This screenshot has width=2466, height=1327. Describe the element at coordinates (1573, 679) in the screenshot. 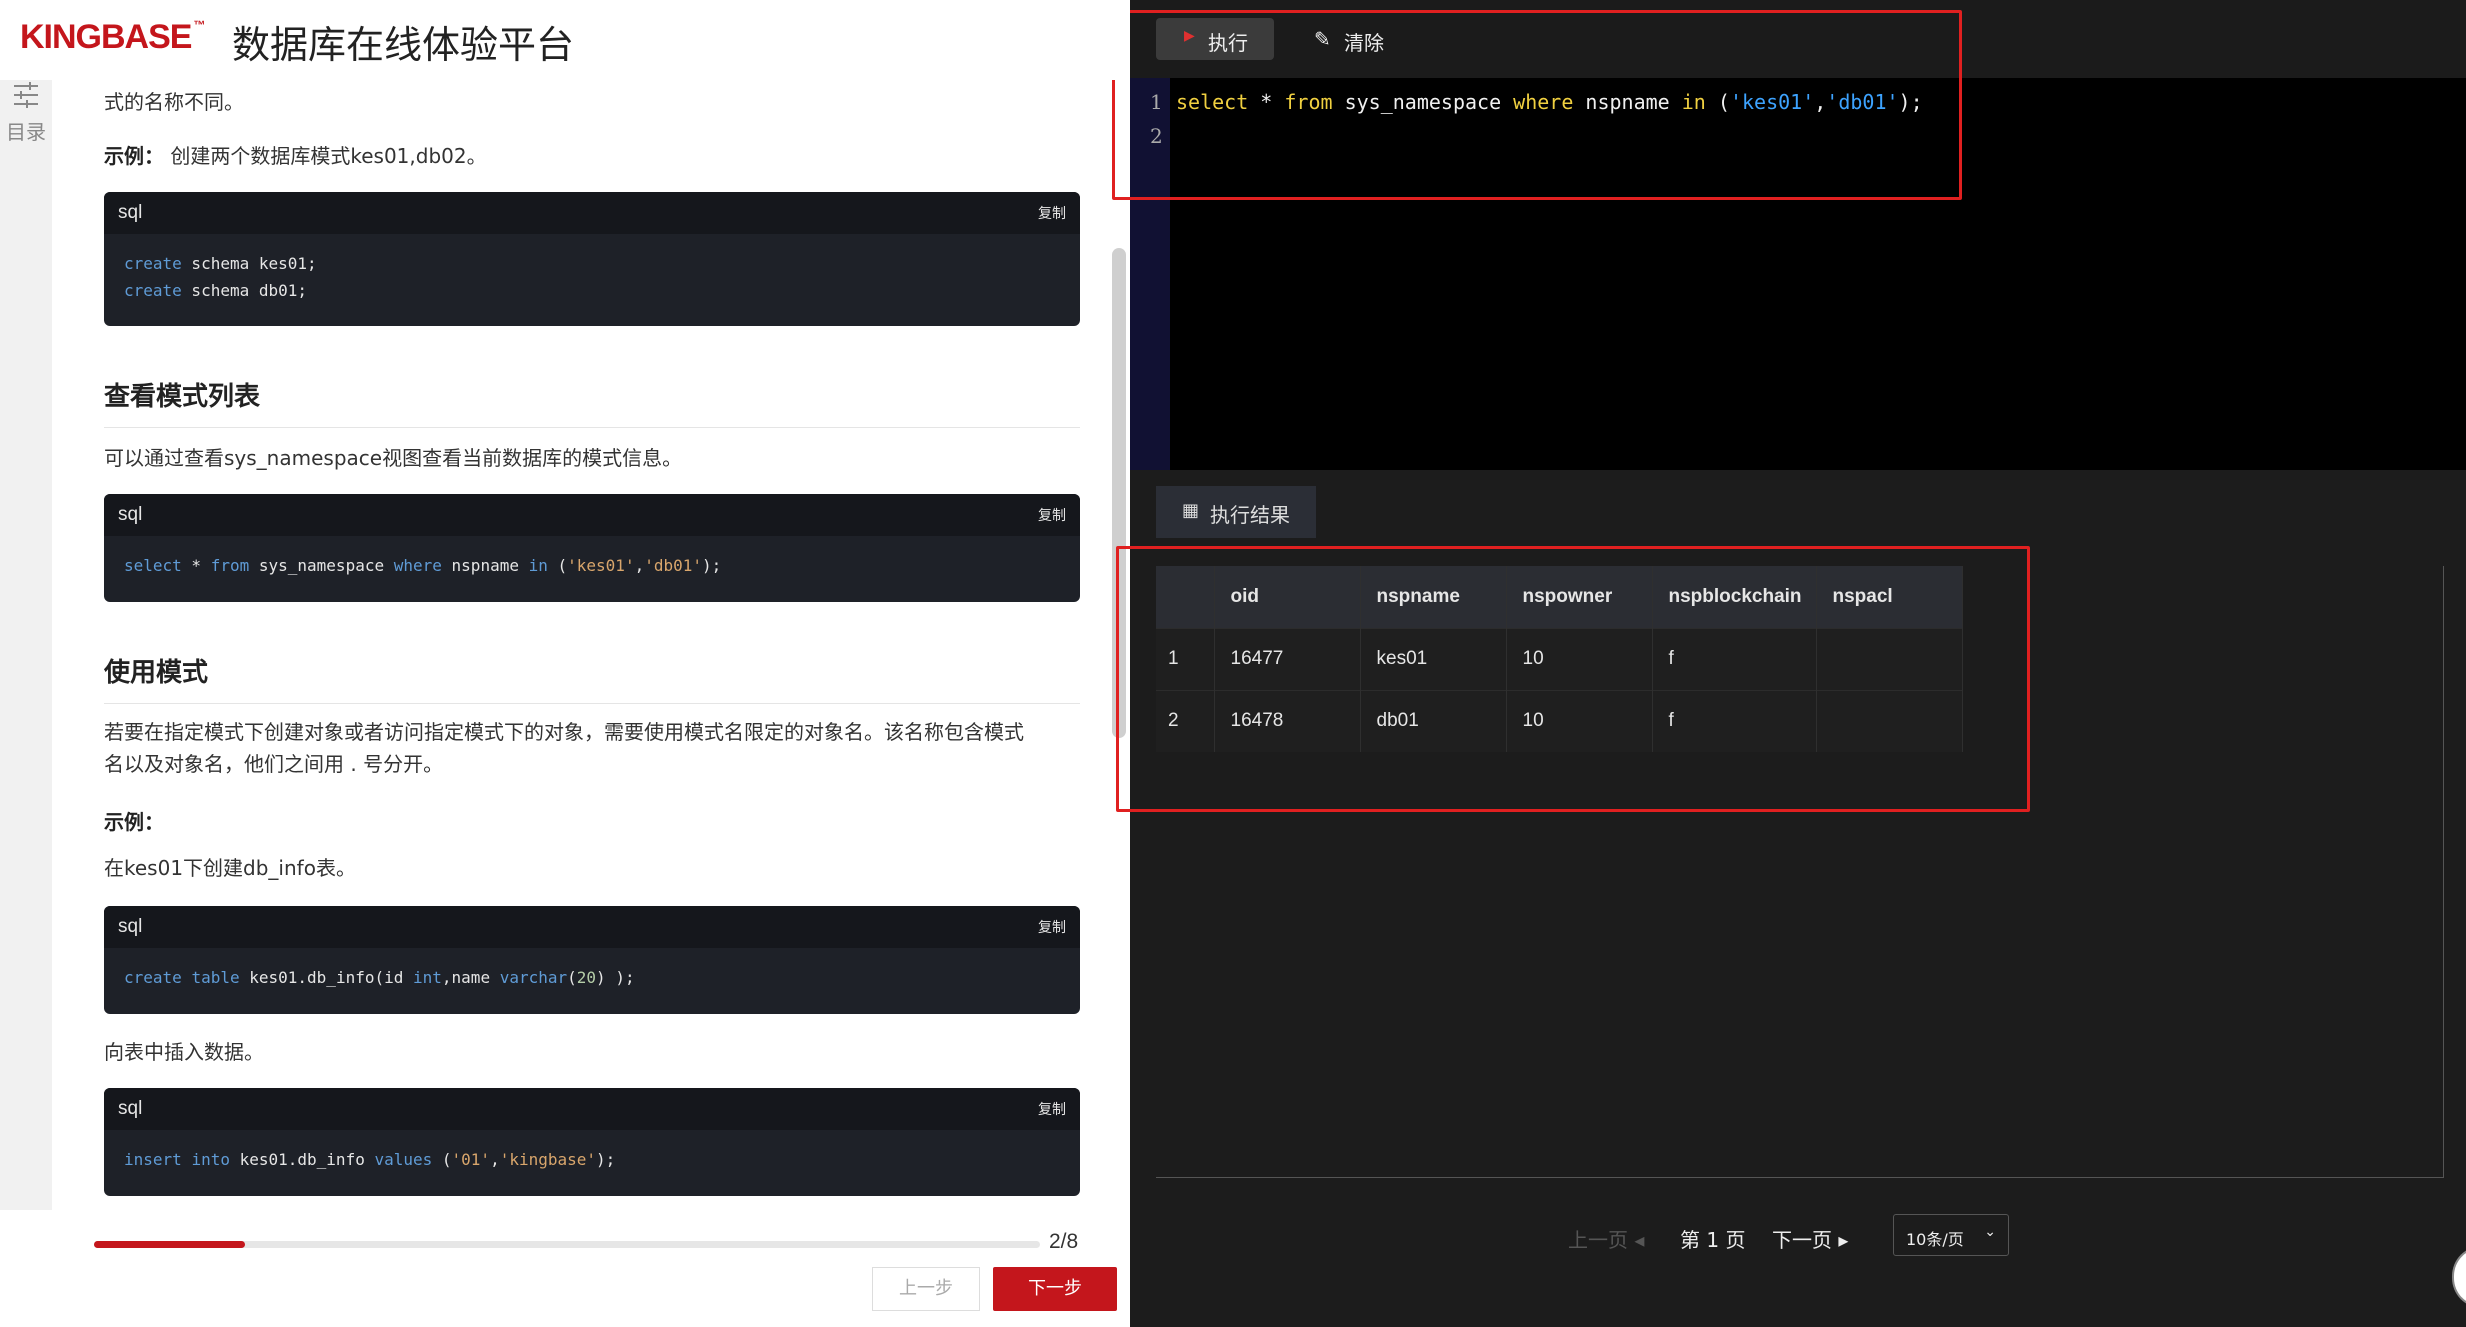

I see `annotation-box-results` at that location.